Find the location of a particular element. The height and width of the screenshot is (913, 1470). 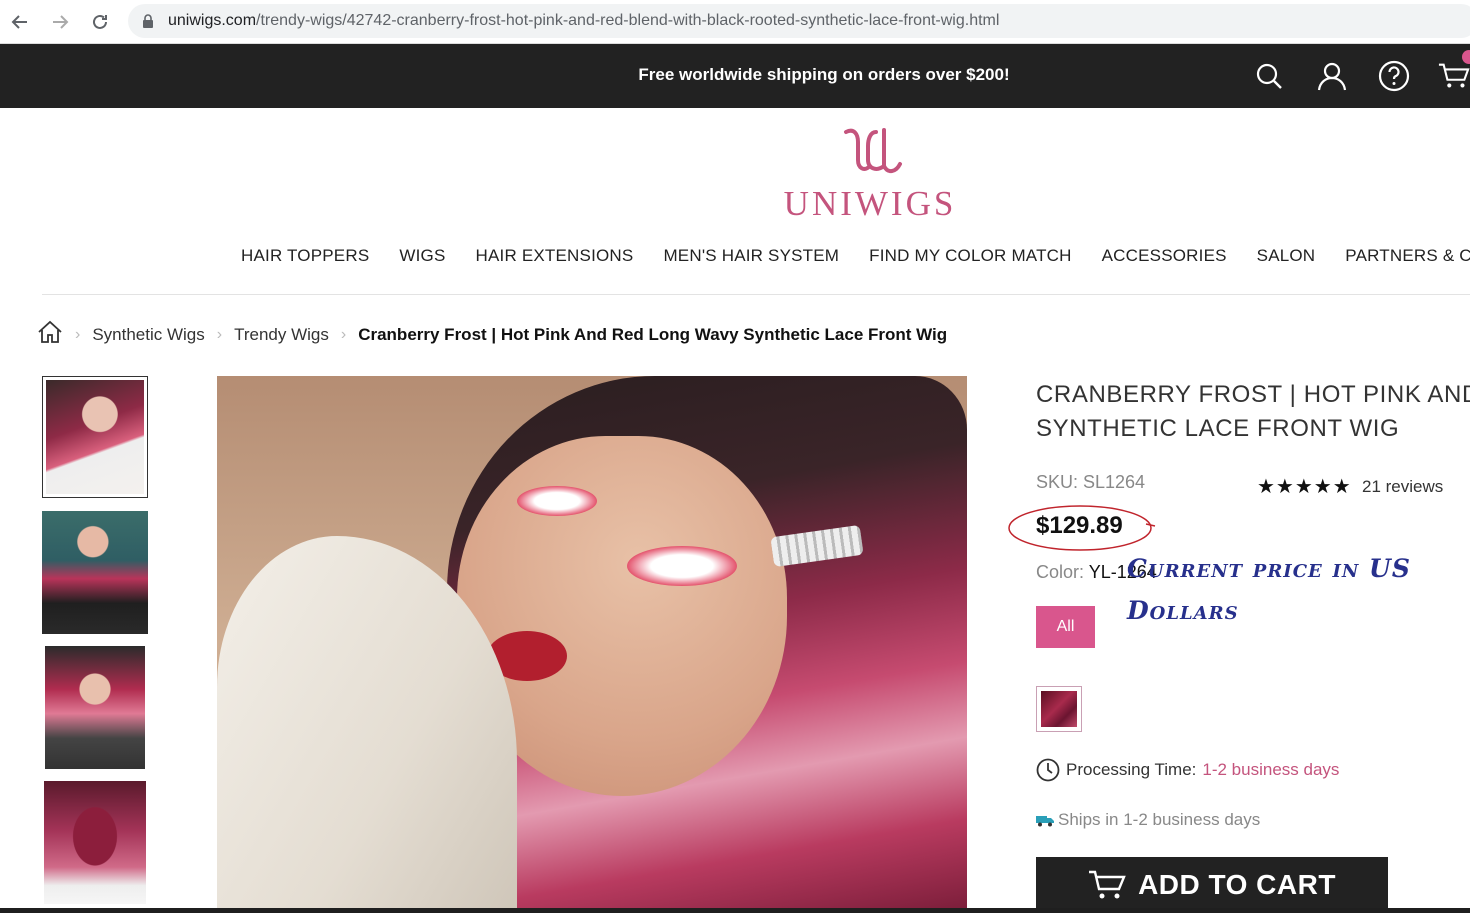

swatch-image is located at coordinates (1059, 709).